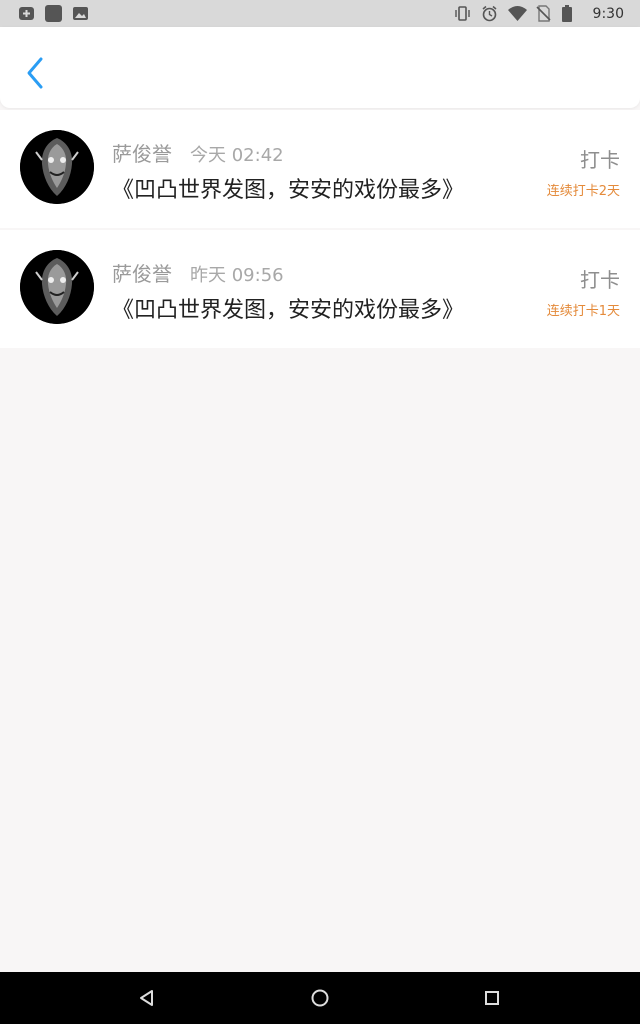 The height and width of the screenshot is (1024, 640). Describe the element at coordinates (320, 13) in the screenshot. I see `status-bar: 9:30` at that location.